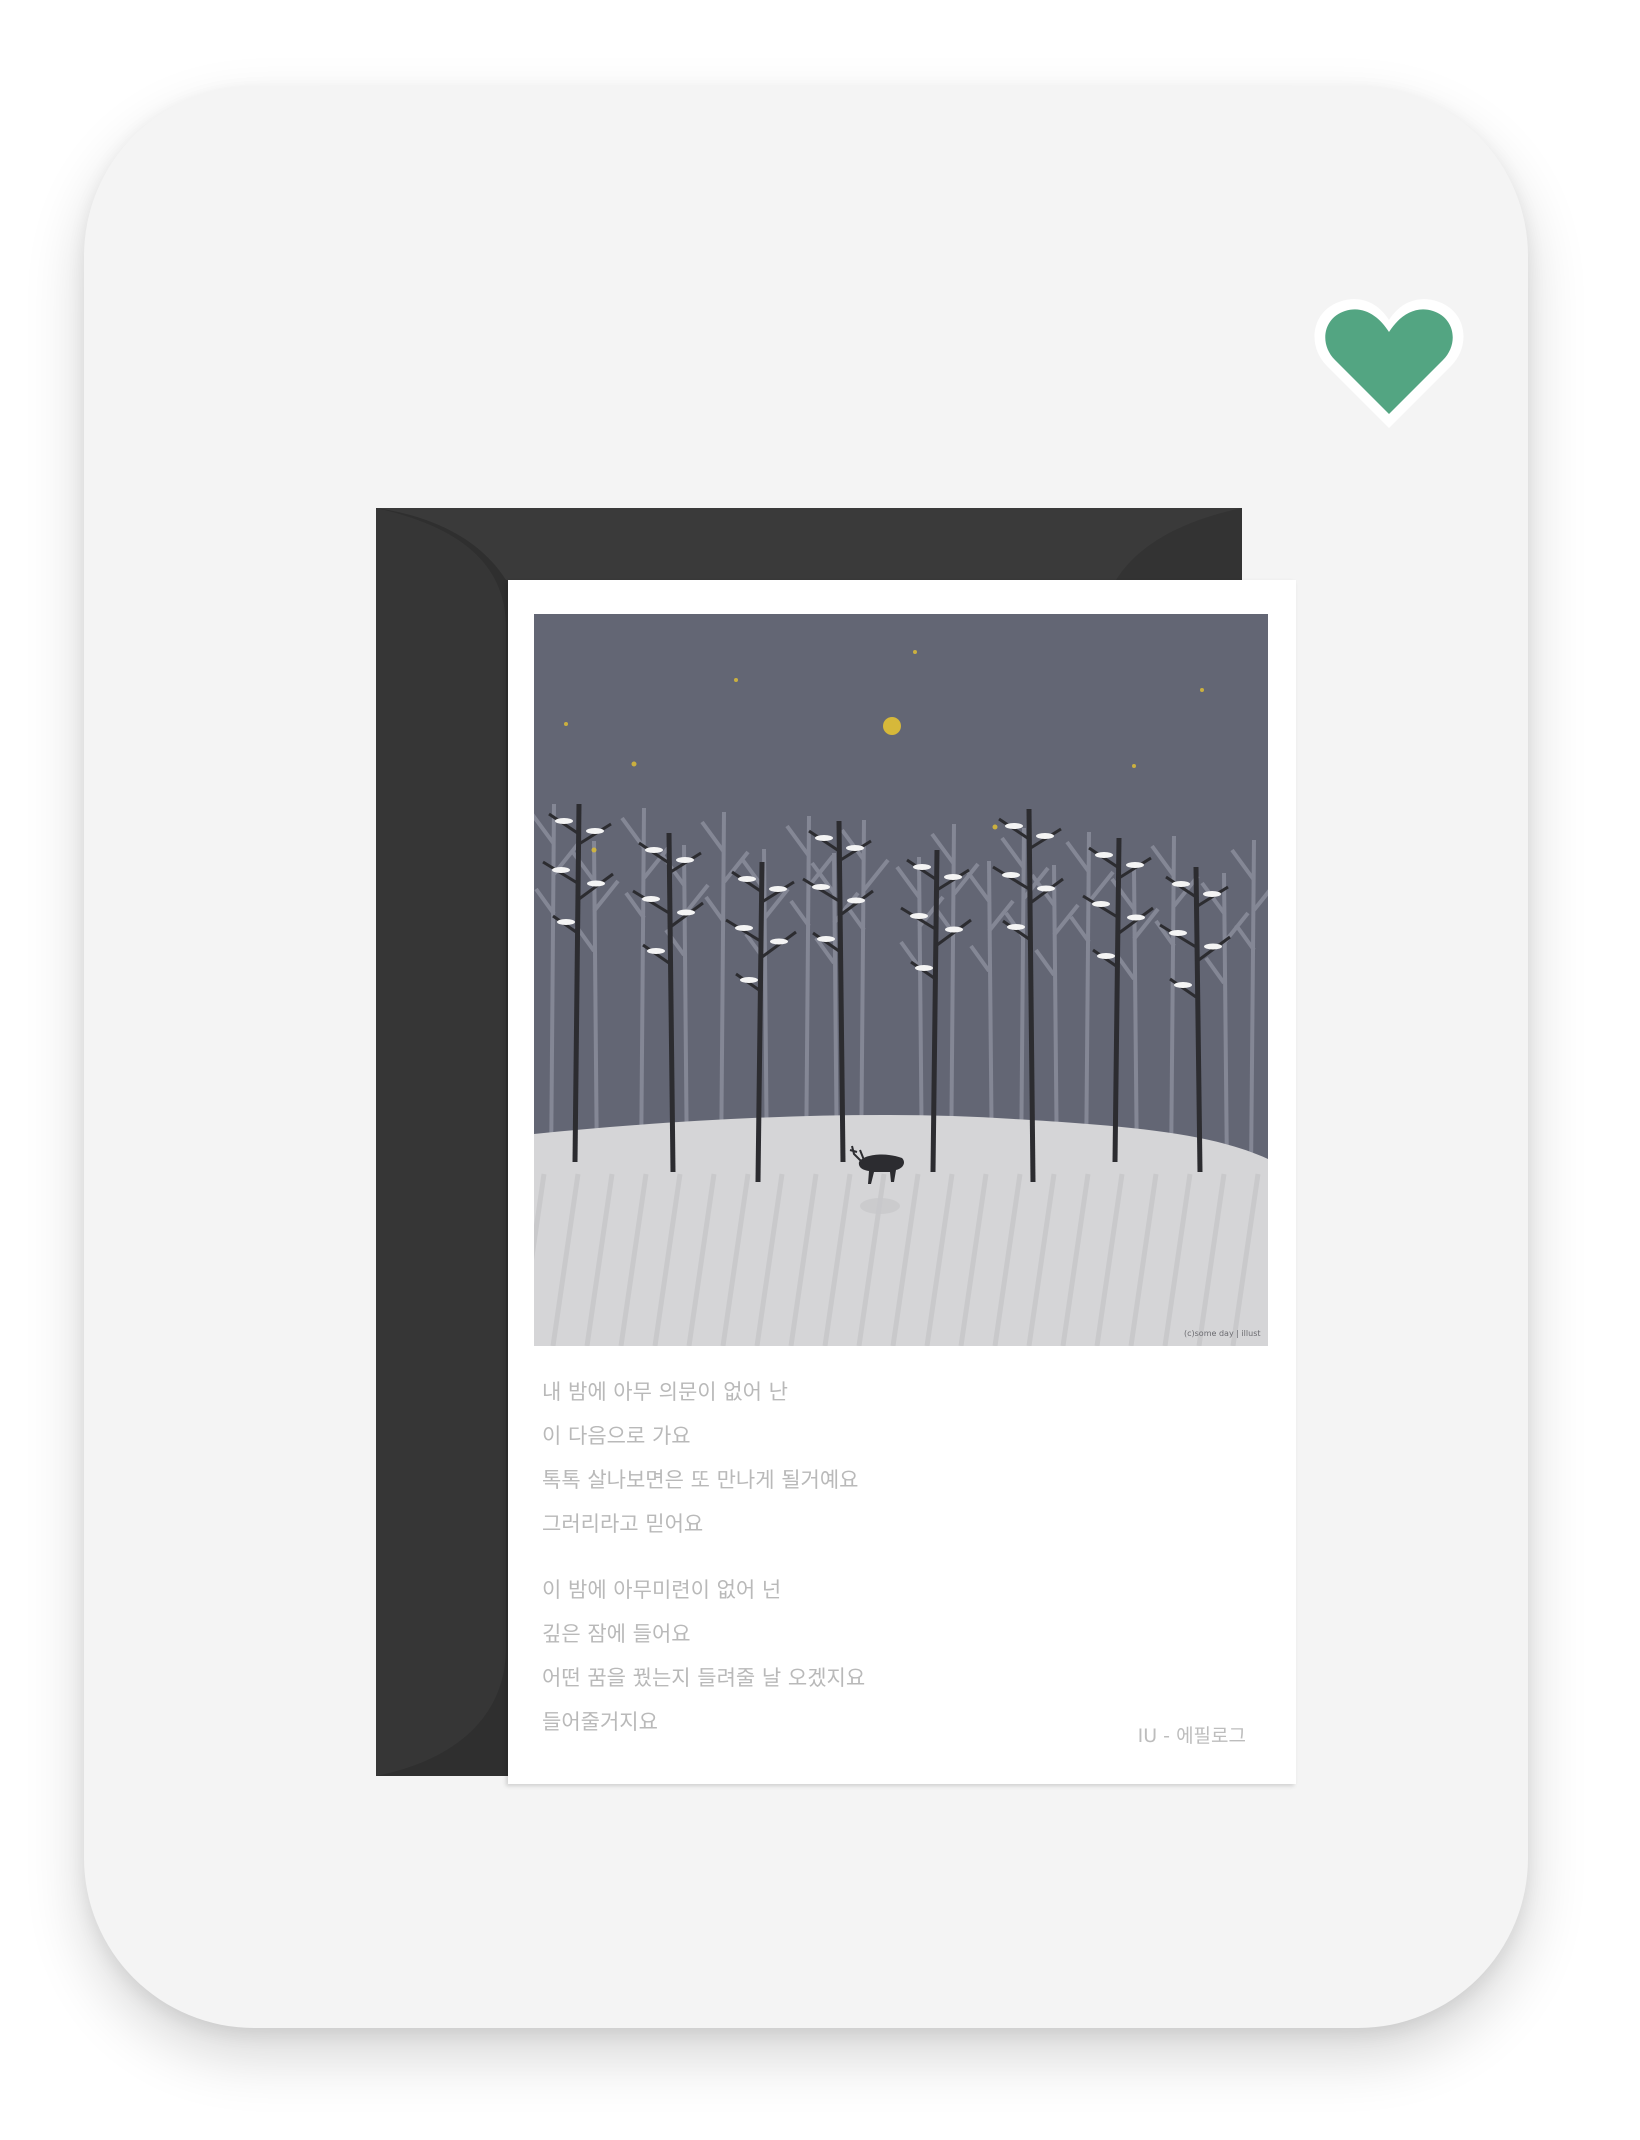  Describe the element at coordinates (1222, 1333) in the screenshot. I see `artwork-signature: (c)some day | illust` at that location.